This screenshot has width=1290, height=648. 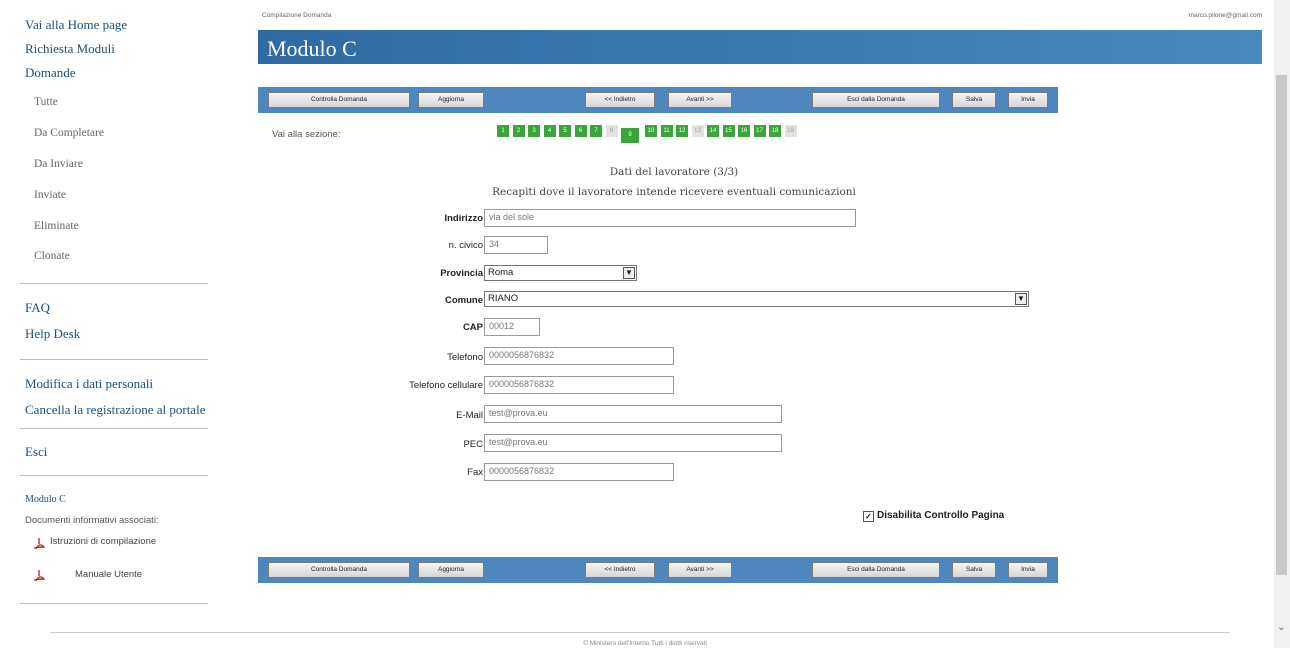 What do you see at coordinates (464, 300) in the screenshot?
I see `city-label: Comune` at bounding box center [464, 300].